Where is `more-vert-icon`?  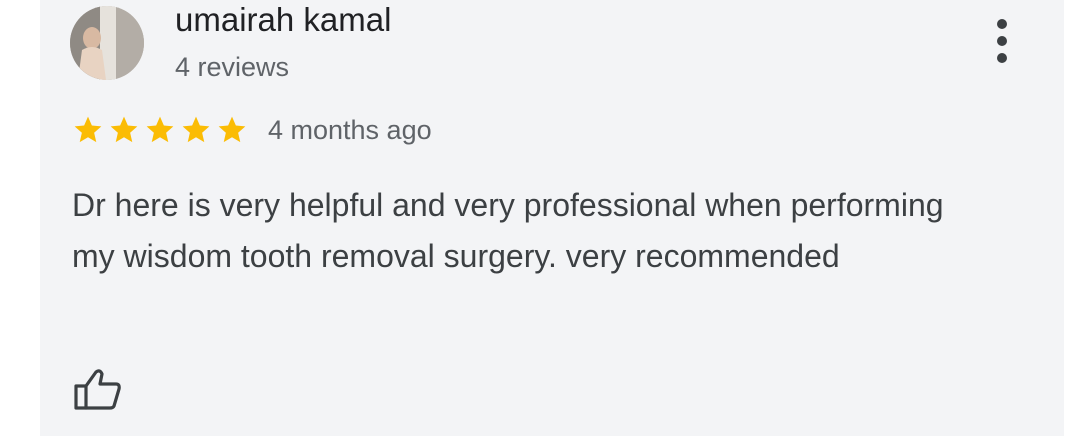
more-vert-icon is located at coordinates (1002, 41).